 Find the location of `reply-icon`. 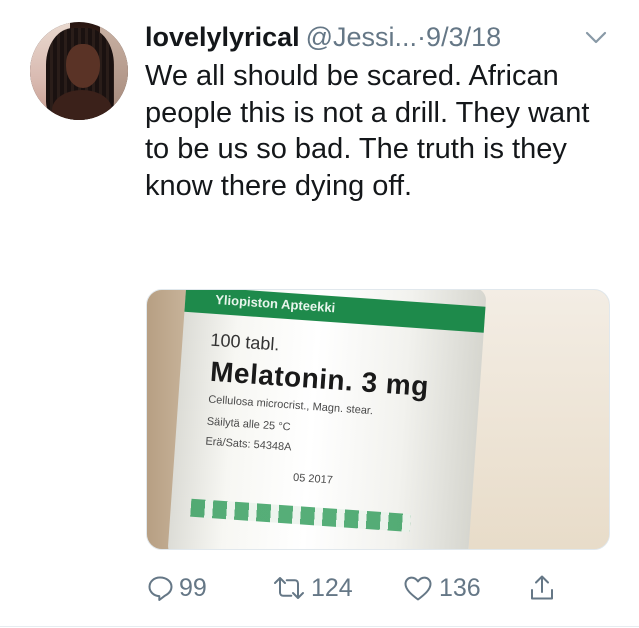

reply-icon is located at coordinates (160, 588).